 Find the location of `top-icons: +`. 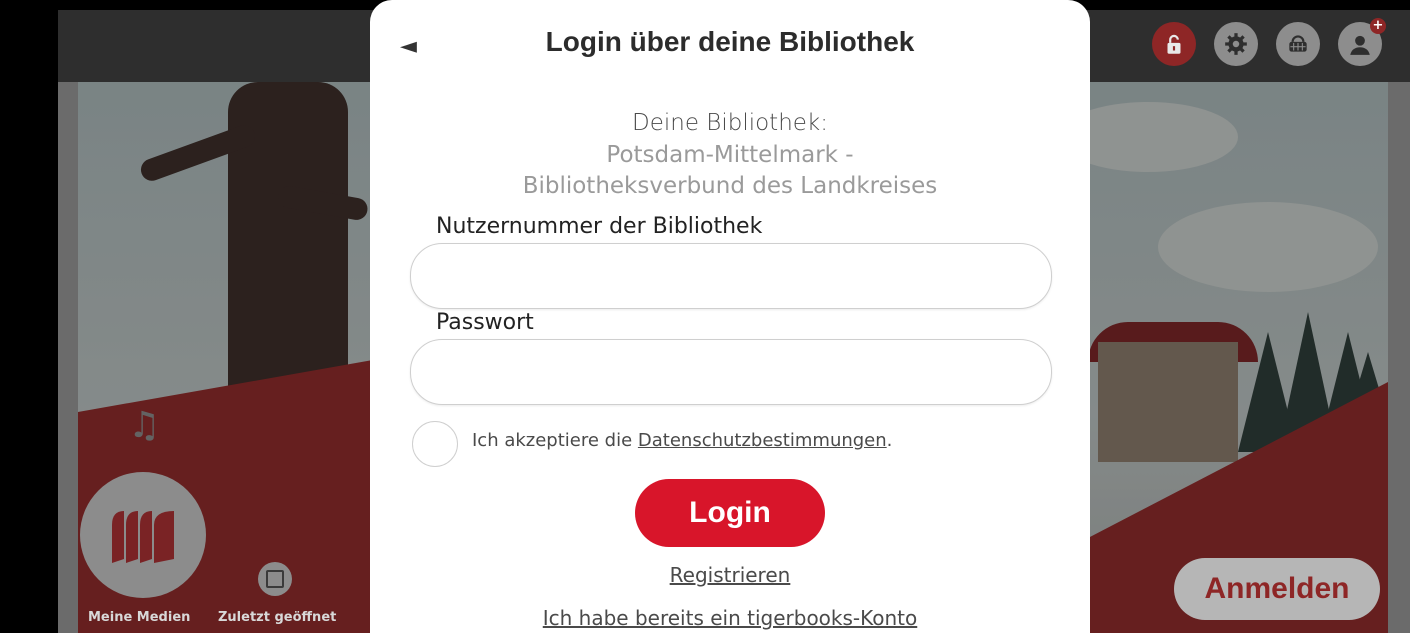

top-icons: + is located at coordinates (1269, 42).